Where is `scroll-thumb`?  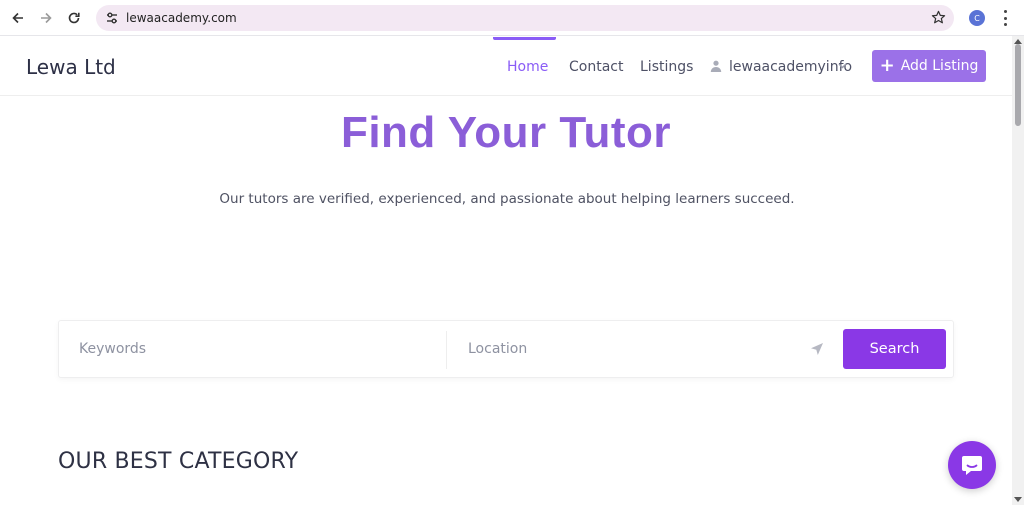 scroll-thumb is located at coordinates (1018, 85).